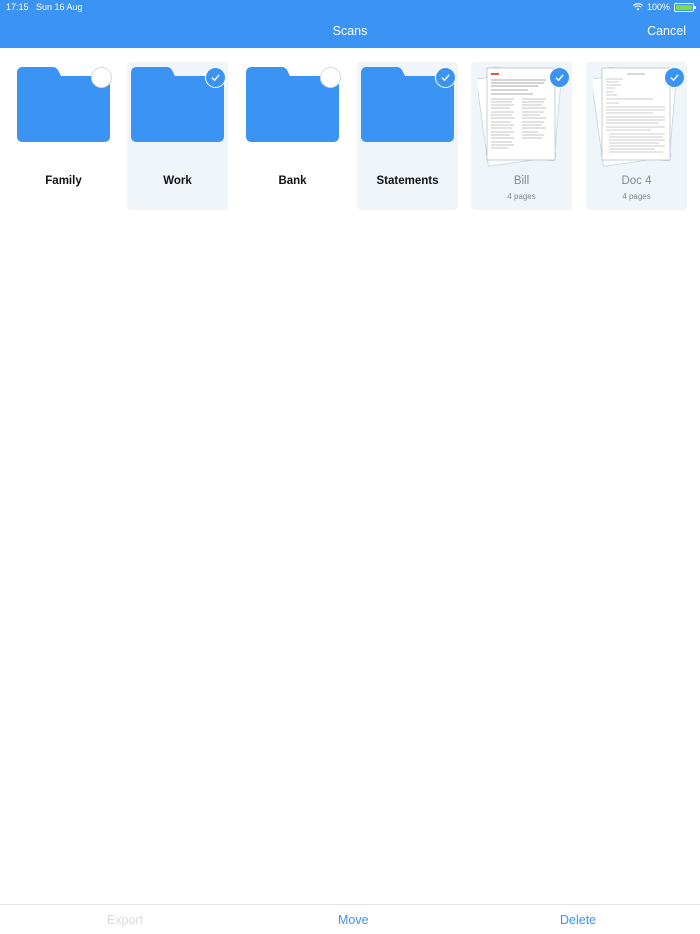 The image size is (700, 934). What do you see at coordinates (636, 136) in the screenshot?
I see `document-item-doc-4: Doc 4 4 pages` at bounding box center [636, 136].